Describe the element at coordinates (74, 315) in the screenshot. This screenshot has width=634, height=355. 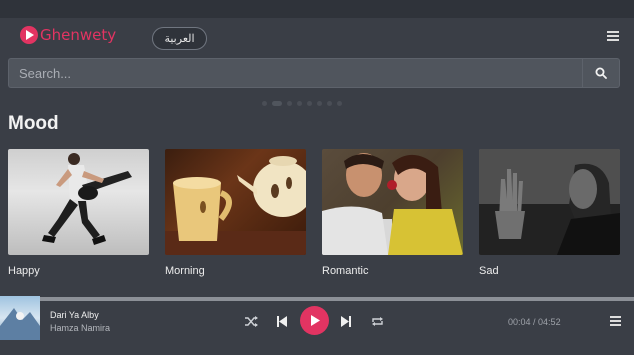
I see `track-title: Dari Ya Alby` at that location.